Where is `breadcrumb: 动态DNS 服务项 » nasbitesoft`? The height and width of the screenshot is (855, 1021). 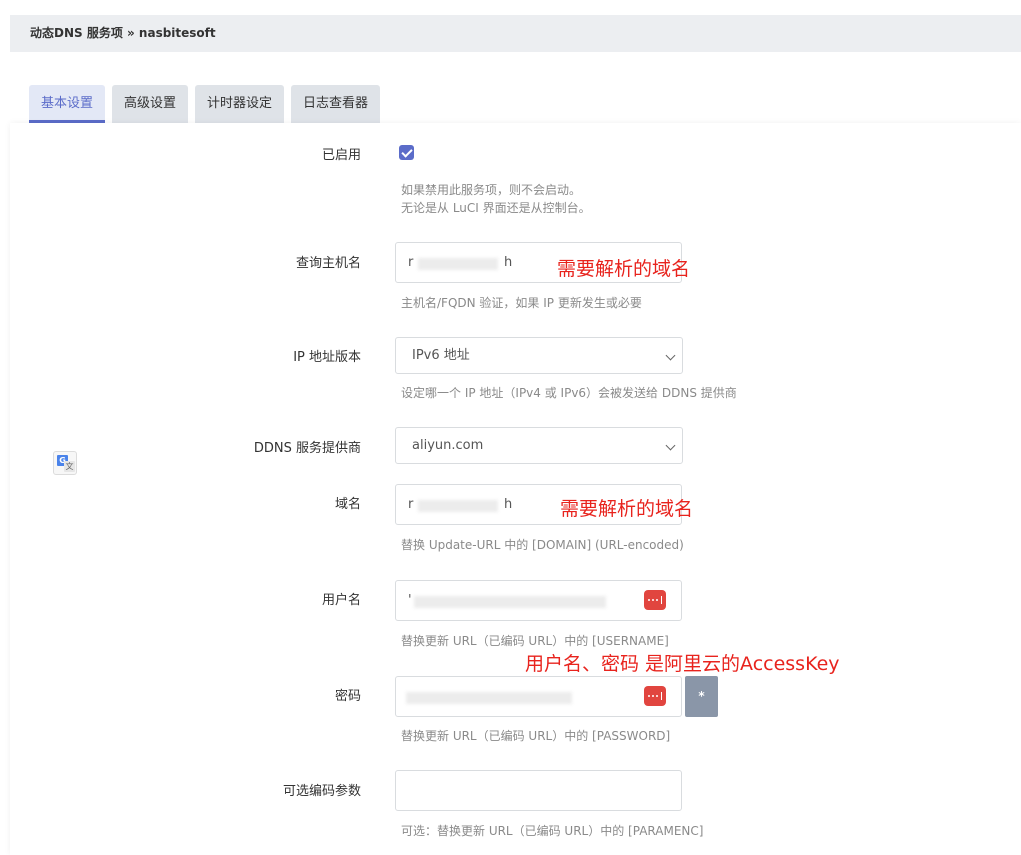 breadcrumb: 动态DNS 服务项 » nasbitesoft is located at coordinates (515, 33).